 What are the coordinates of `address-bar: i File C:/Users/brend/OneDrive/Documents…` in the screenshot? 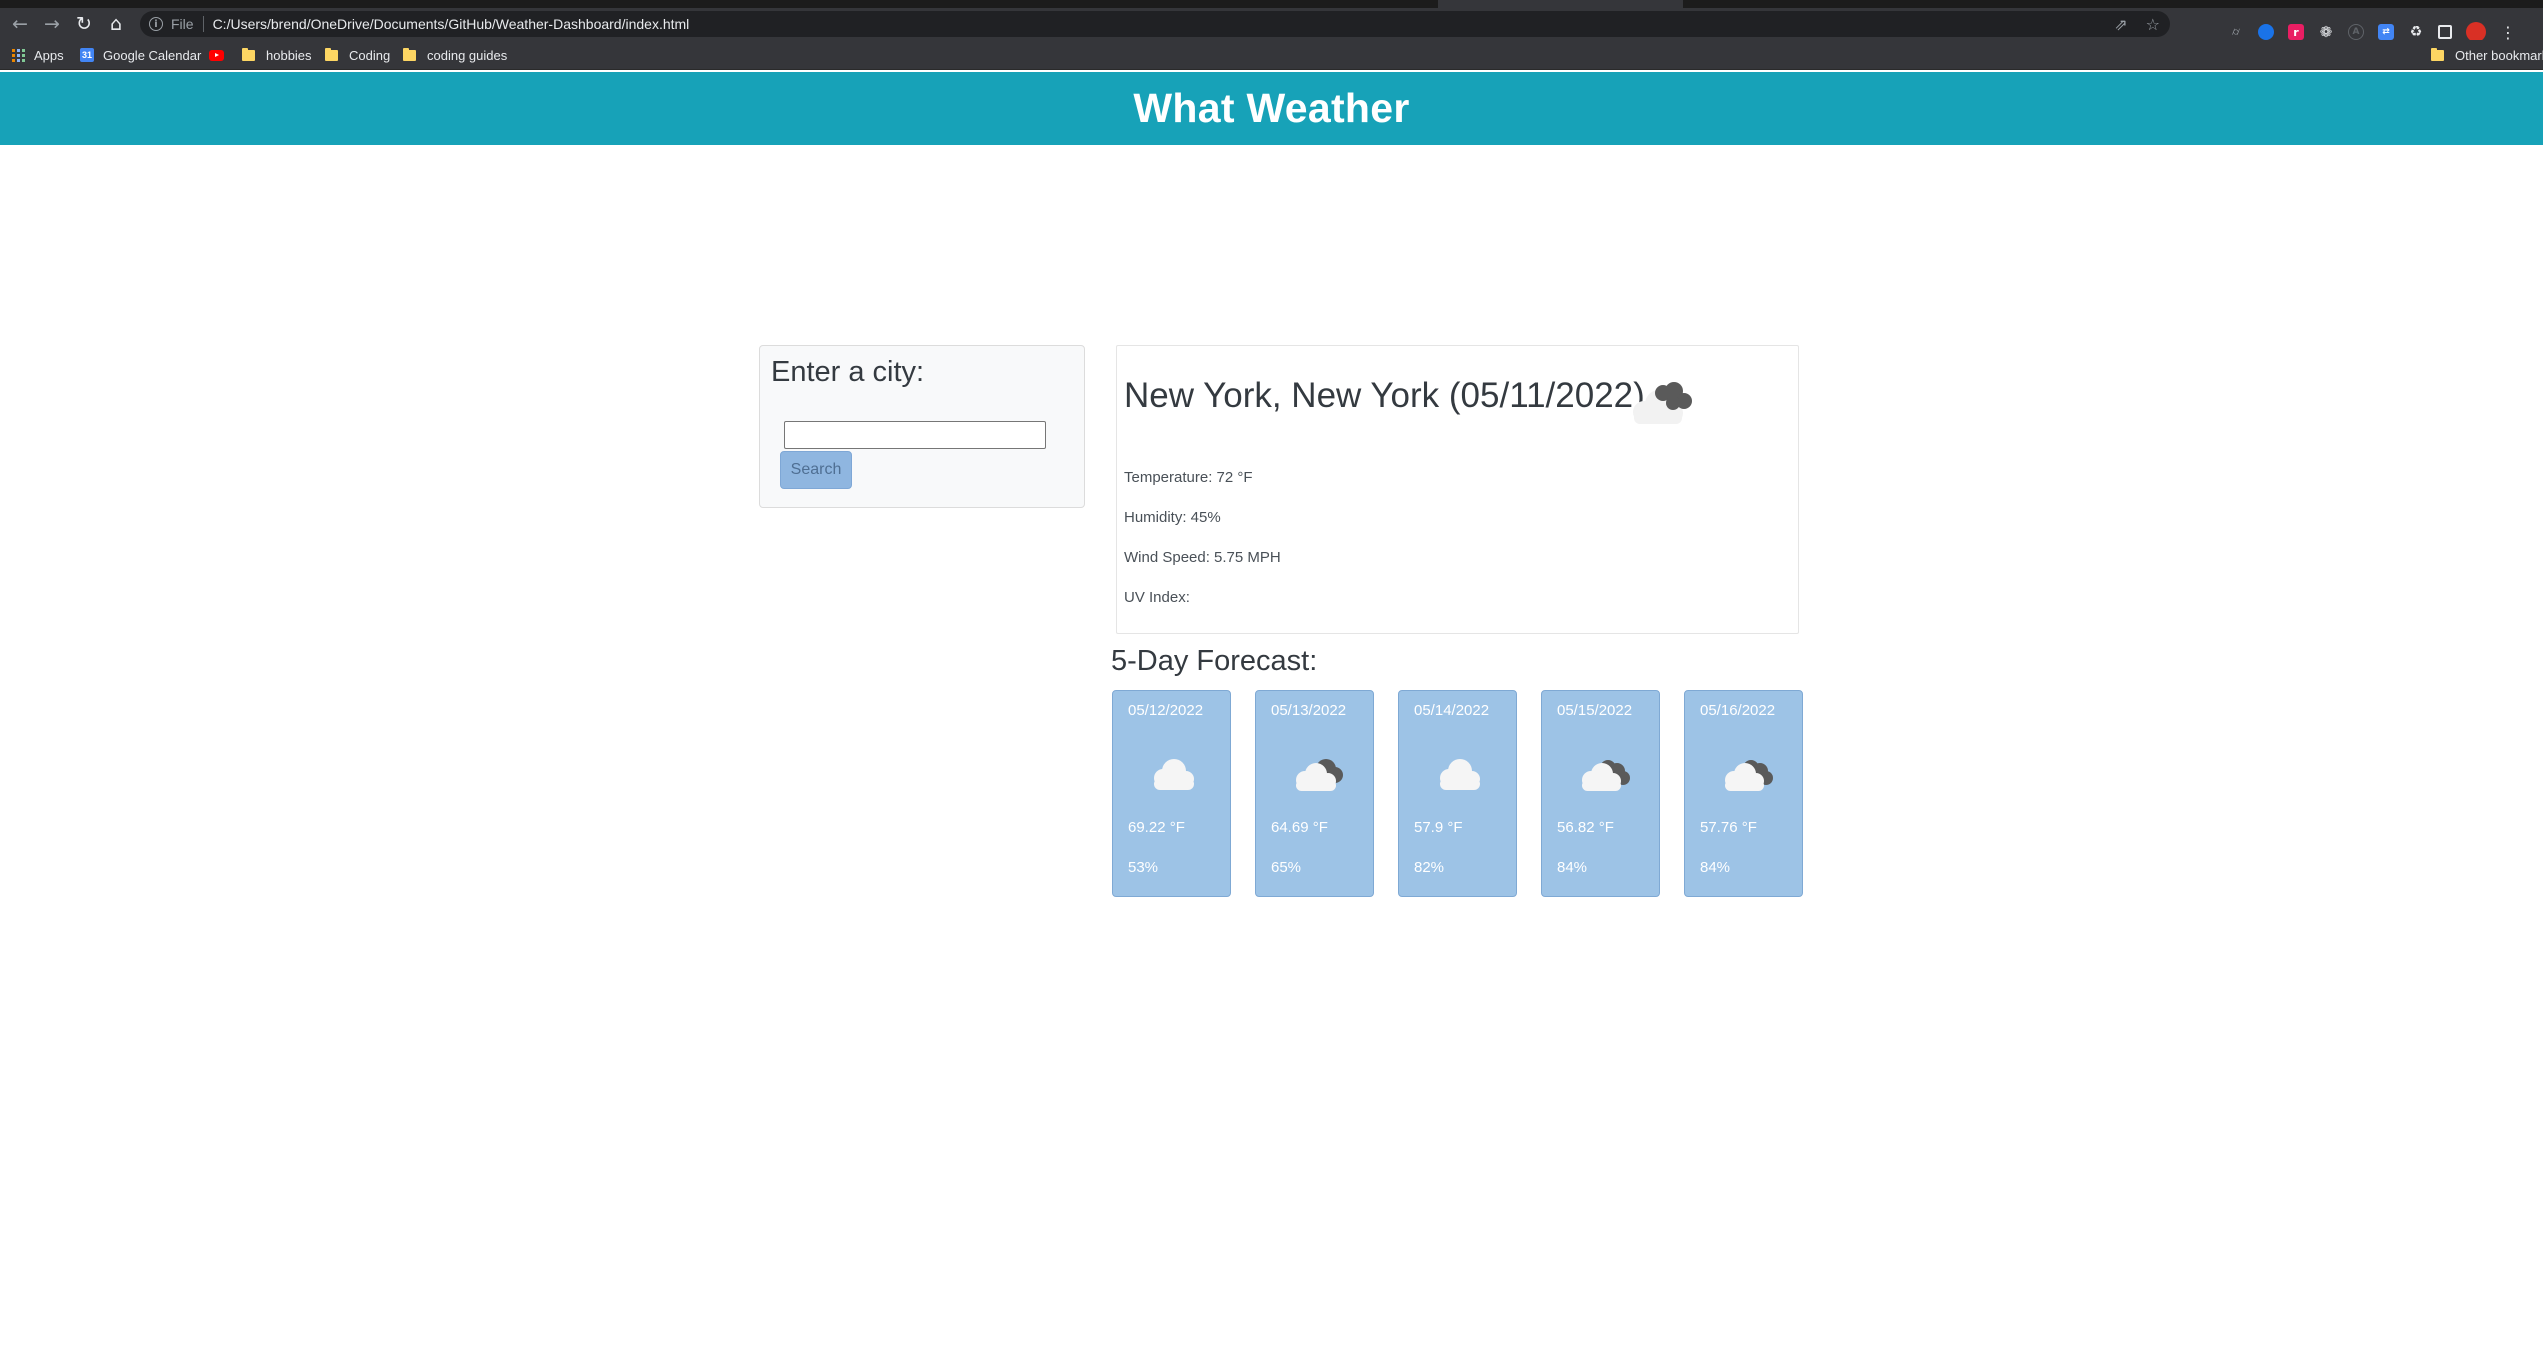 It's located at (1155, 24).